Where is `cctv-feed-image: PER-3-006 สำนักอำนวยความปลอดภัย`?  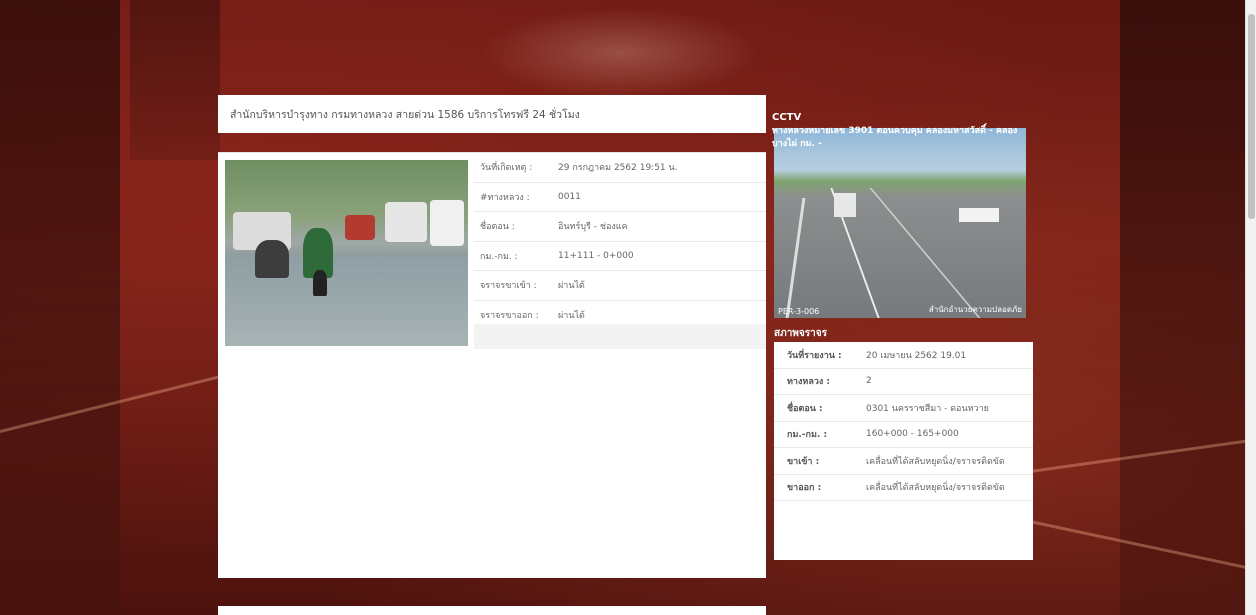
cctv-feed-image: PER-3-006 สำนักอำนวยความปลอดภัย is located at coordinates (900, 223).